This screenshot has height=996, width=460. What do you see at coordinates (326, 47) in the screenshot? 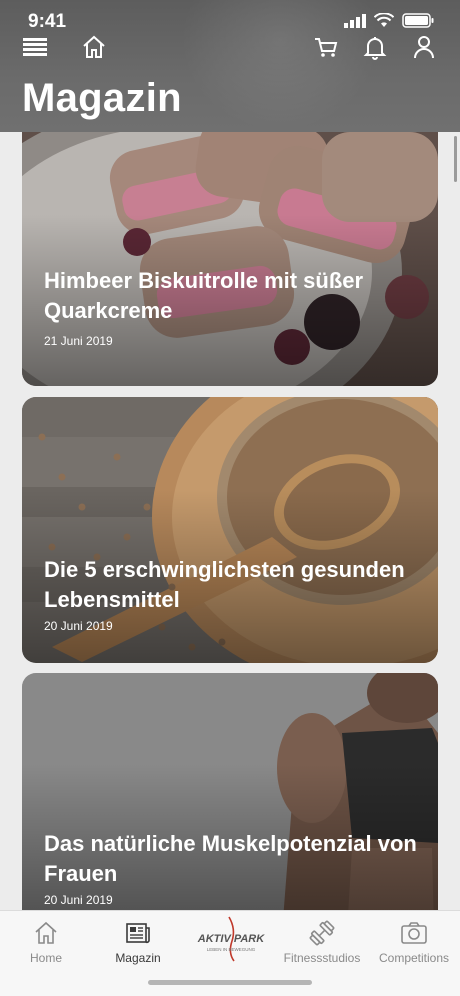
I see `cart-icon` at bounding box center [326, 47].